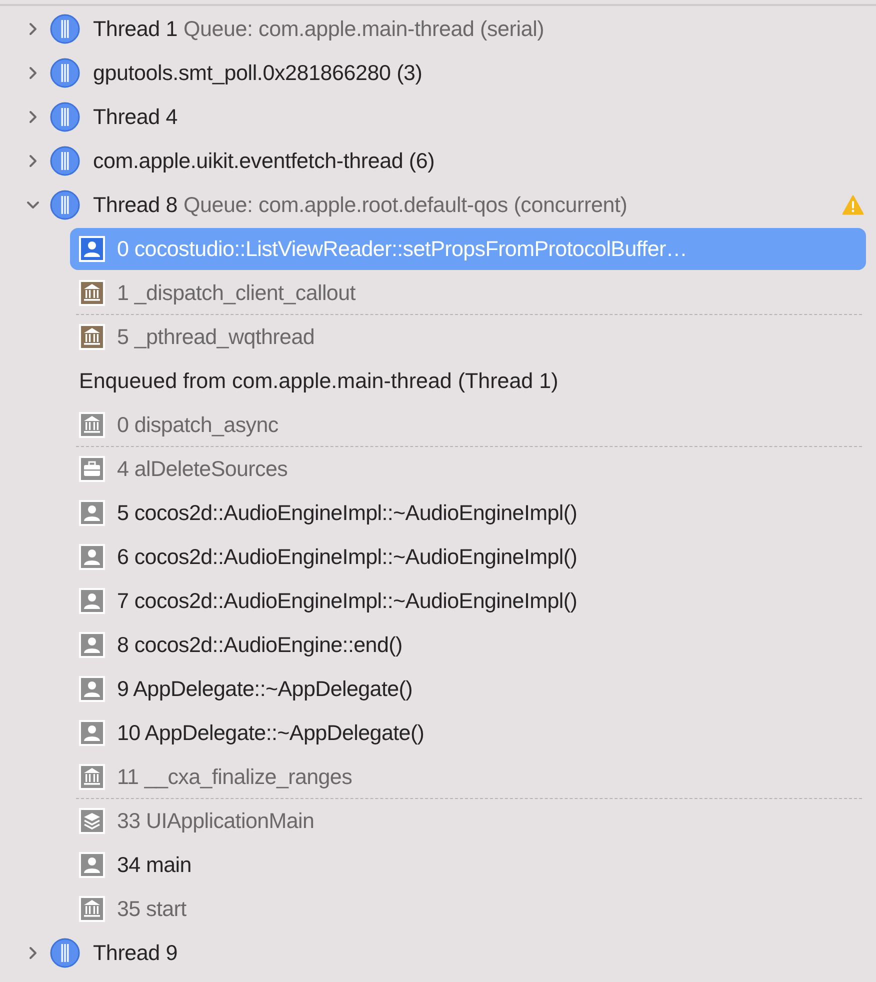  I want to click on frame-label: 34 main, so click(154, 865).